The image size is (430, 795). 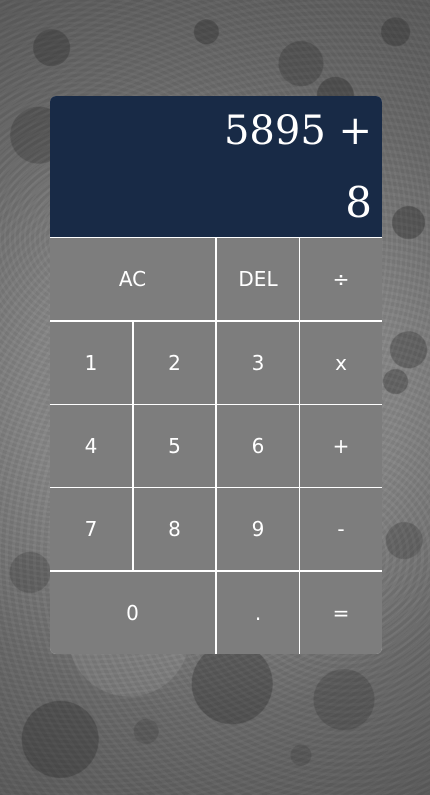 I want to click on decimal-button: ., so click(x=258, y=613).